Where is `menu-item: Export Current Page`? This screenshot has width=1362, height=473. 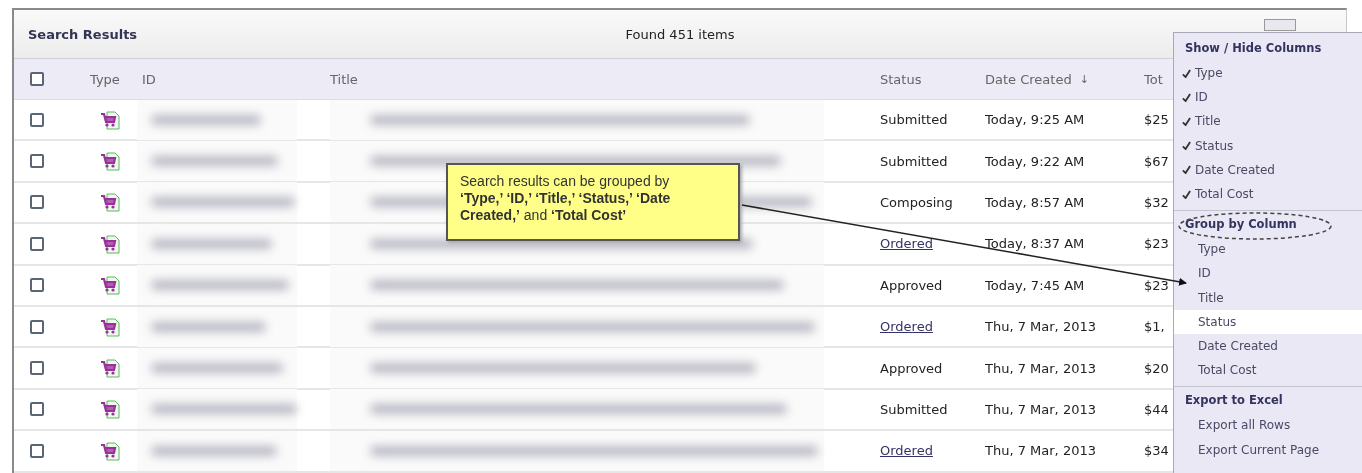 menu-item: Export Current Page is located at coordinates (1268, 449).